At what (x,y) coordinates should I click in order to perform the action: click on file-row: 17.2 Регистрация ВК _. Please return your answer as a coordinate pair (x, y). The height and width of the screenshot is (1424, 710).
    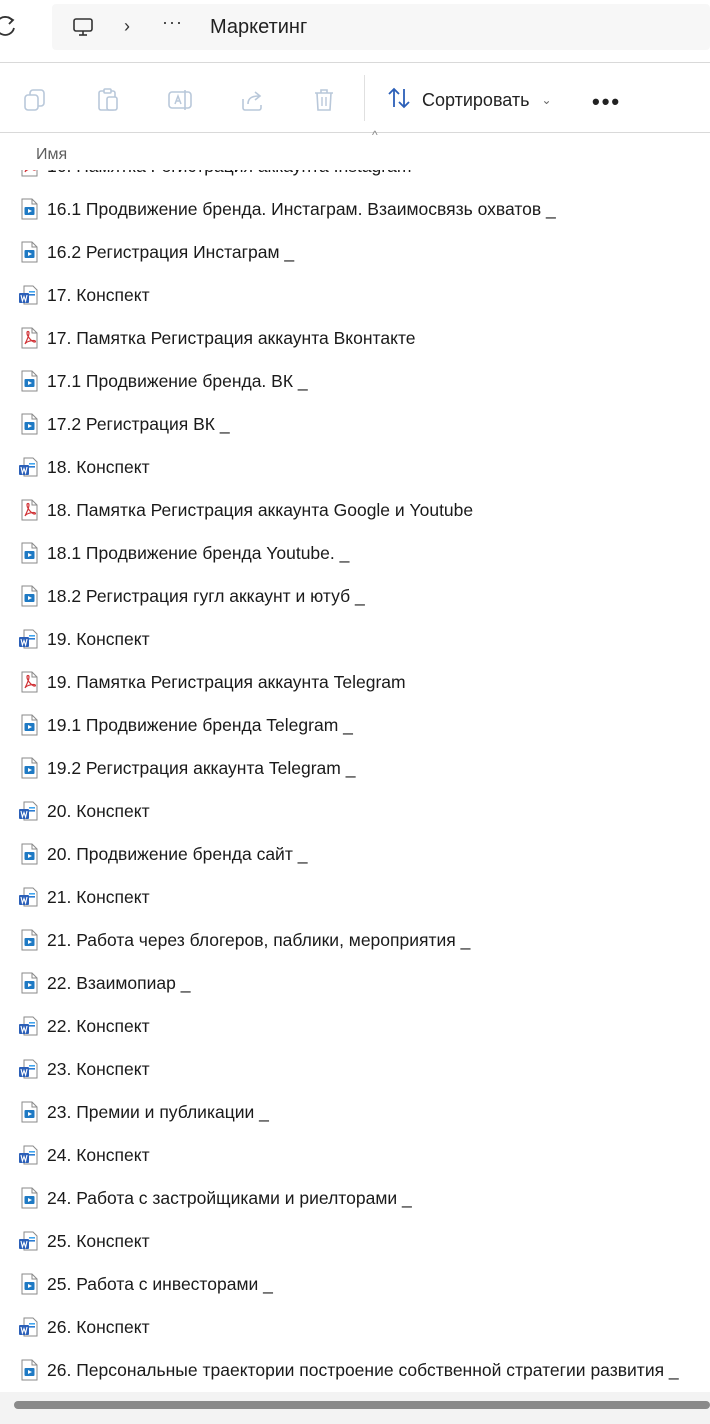
    Looking at the image, I should click on (355, 424).